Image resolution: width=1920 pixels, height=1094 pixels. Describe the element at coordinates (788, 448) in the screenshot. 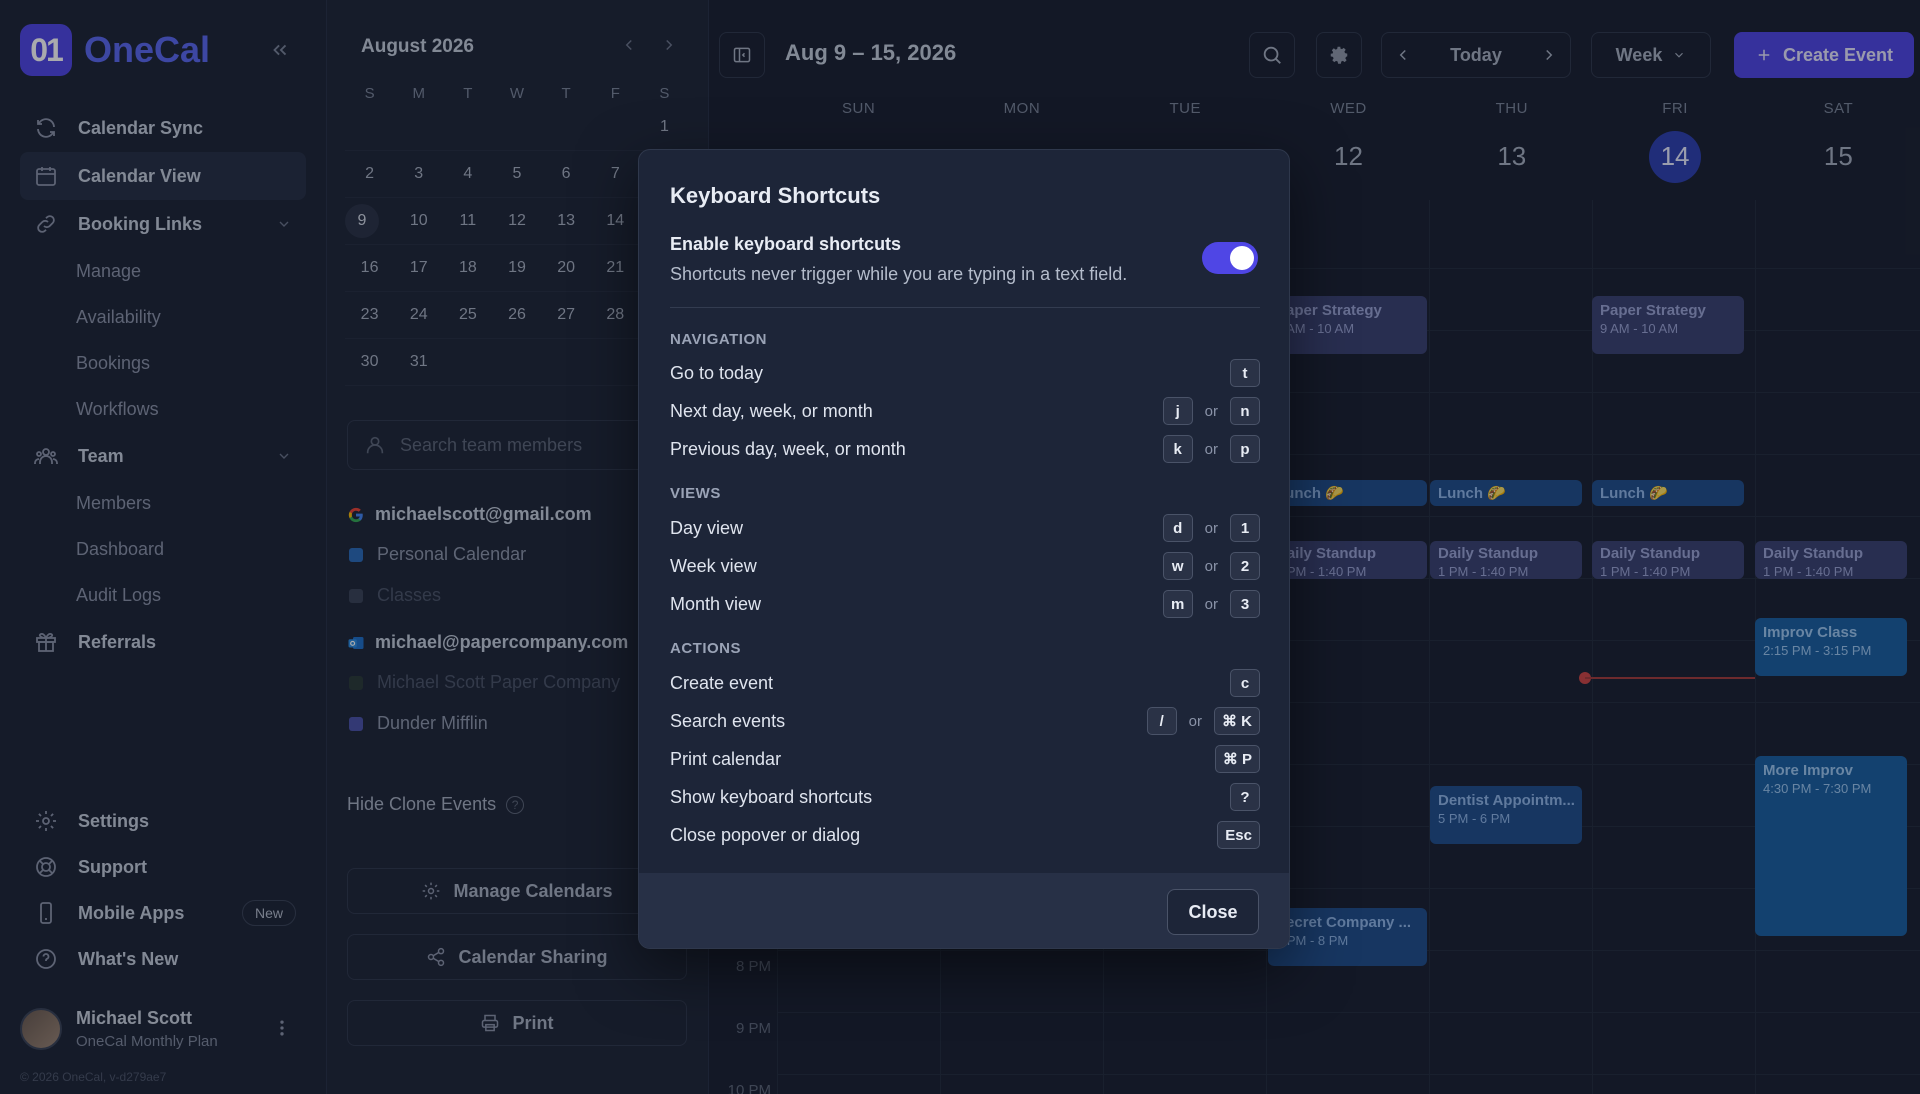

I see `shortcut-label: Previous day, week, or month` at that location.